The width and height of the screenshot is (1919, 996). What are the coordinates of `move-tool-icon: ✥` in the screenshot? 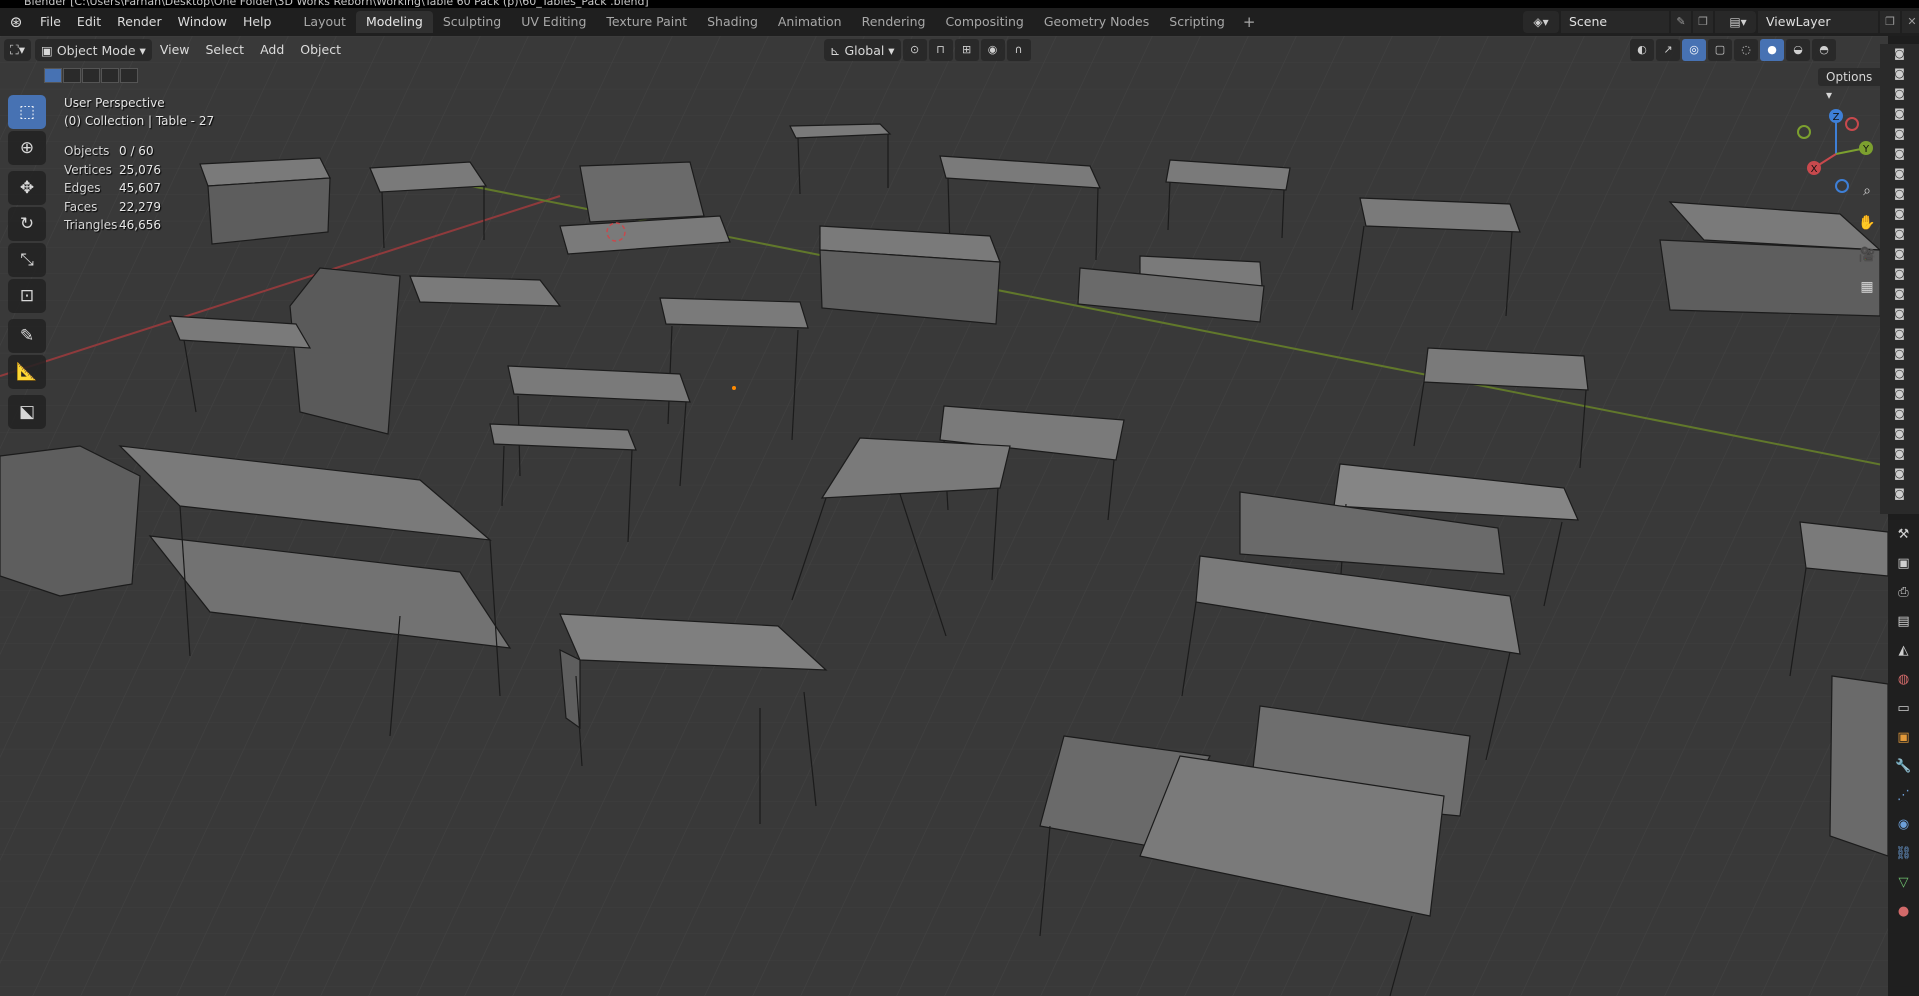 It's located at (27, 188).